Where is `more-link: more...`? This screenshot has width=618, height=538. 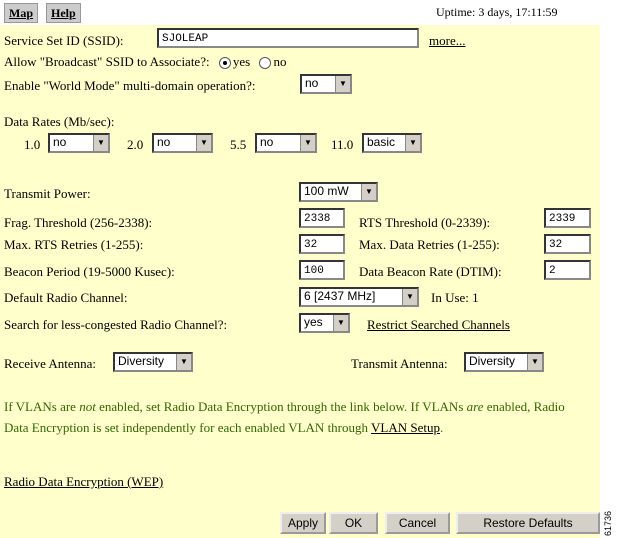 more-link: more... is located at coordinates (447, 41).